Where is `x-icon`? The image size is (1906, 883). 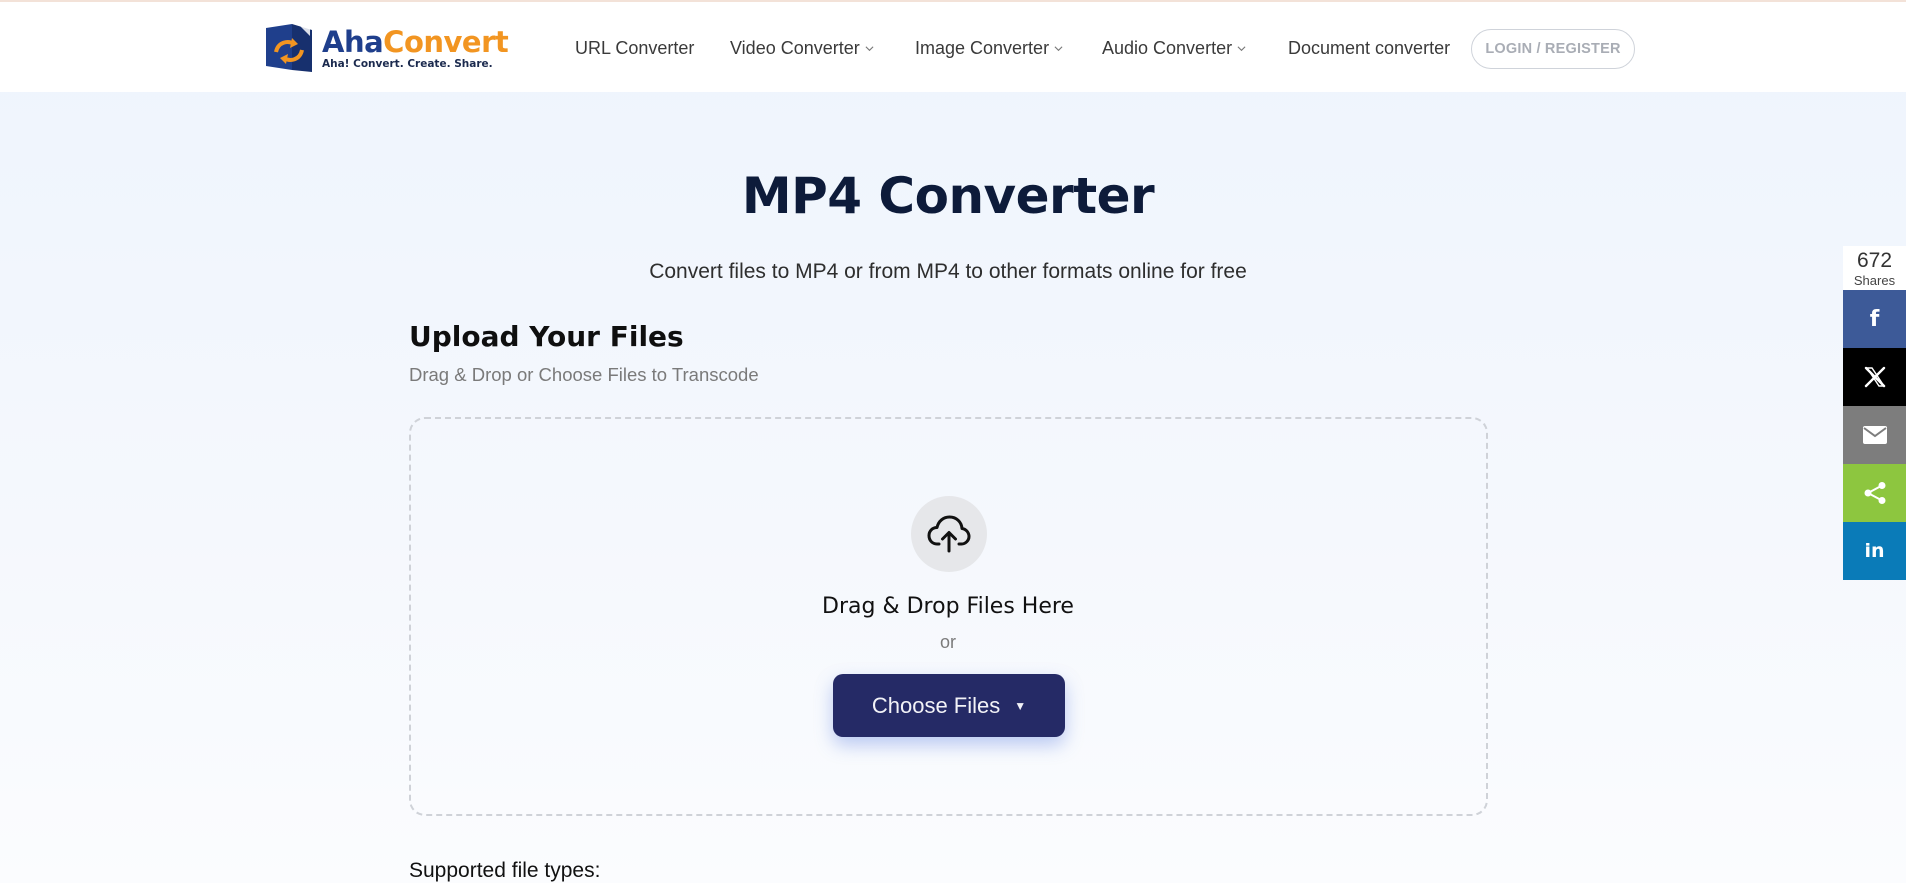
x-icon is located at coordinates (1874, 377).